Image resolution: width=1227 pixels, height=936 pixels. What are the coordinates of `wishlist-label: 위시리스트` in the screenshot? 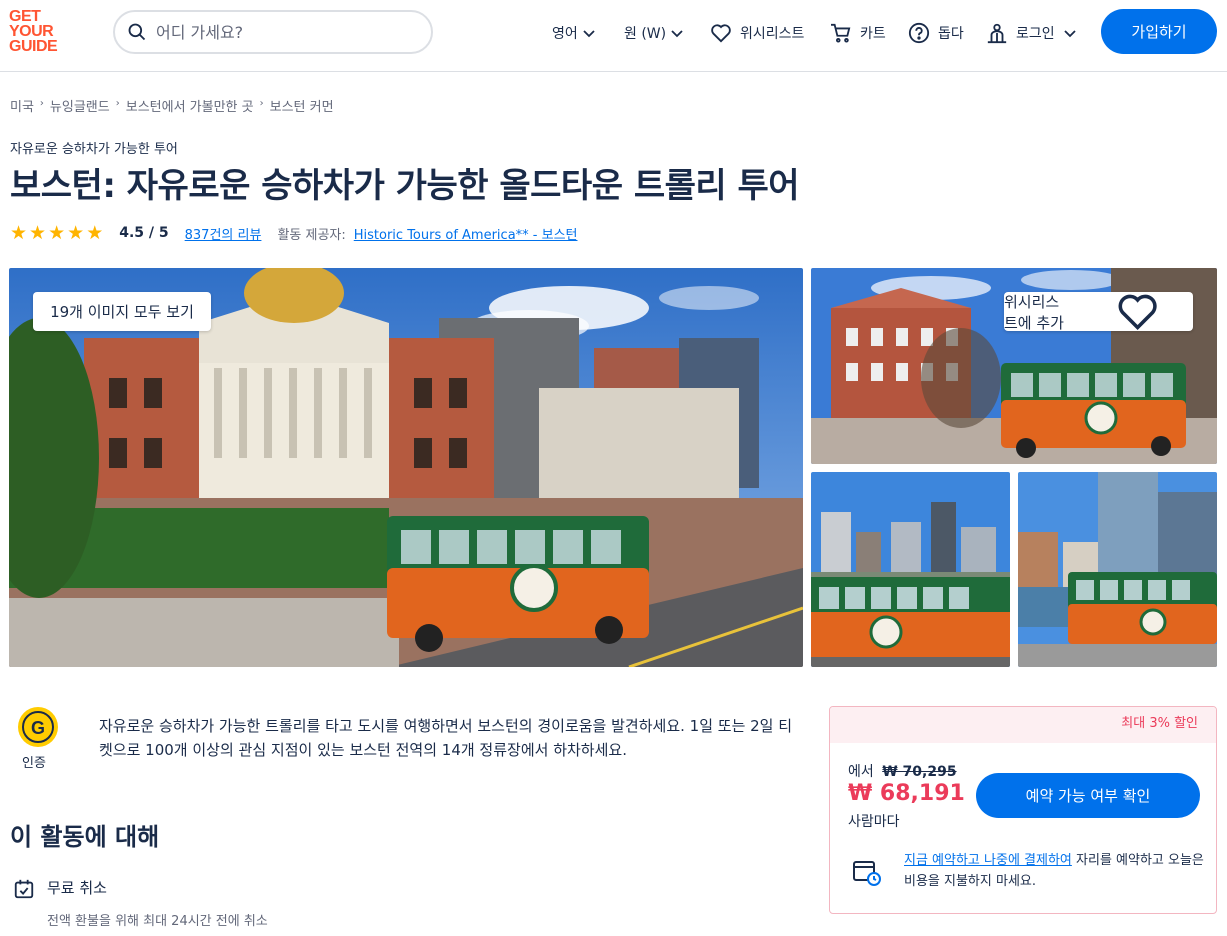 It's located at (772, 34).